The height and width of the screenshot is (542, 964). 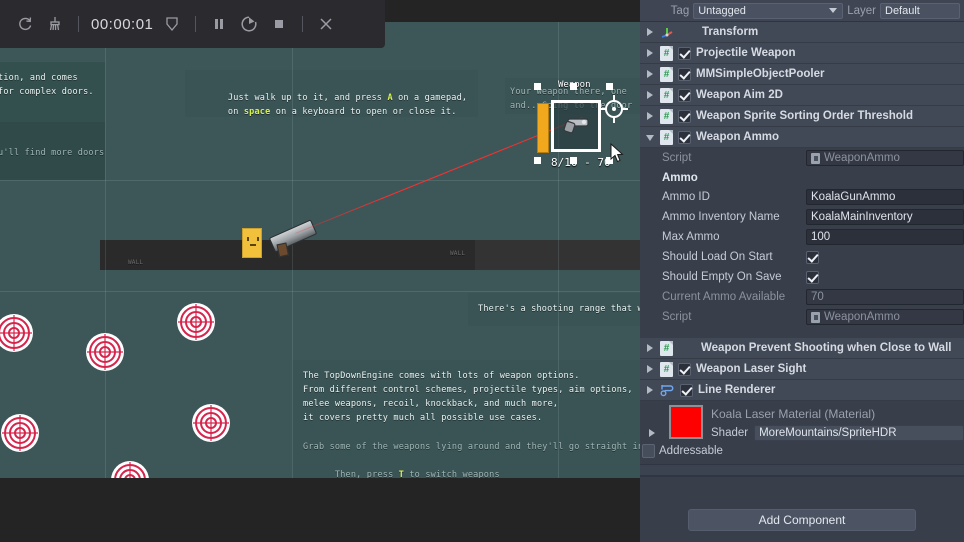 I want to click on field-value-script-bottom: WeaponAmmo, so click(x=885, y=317).